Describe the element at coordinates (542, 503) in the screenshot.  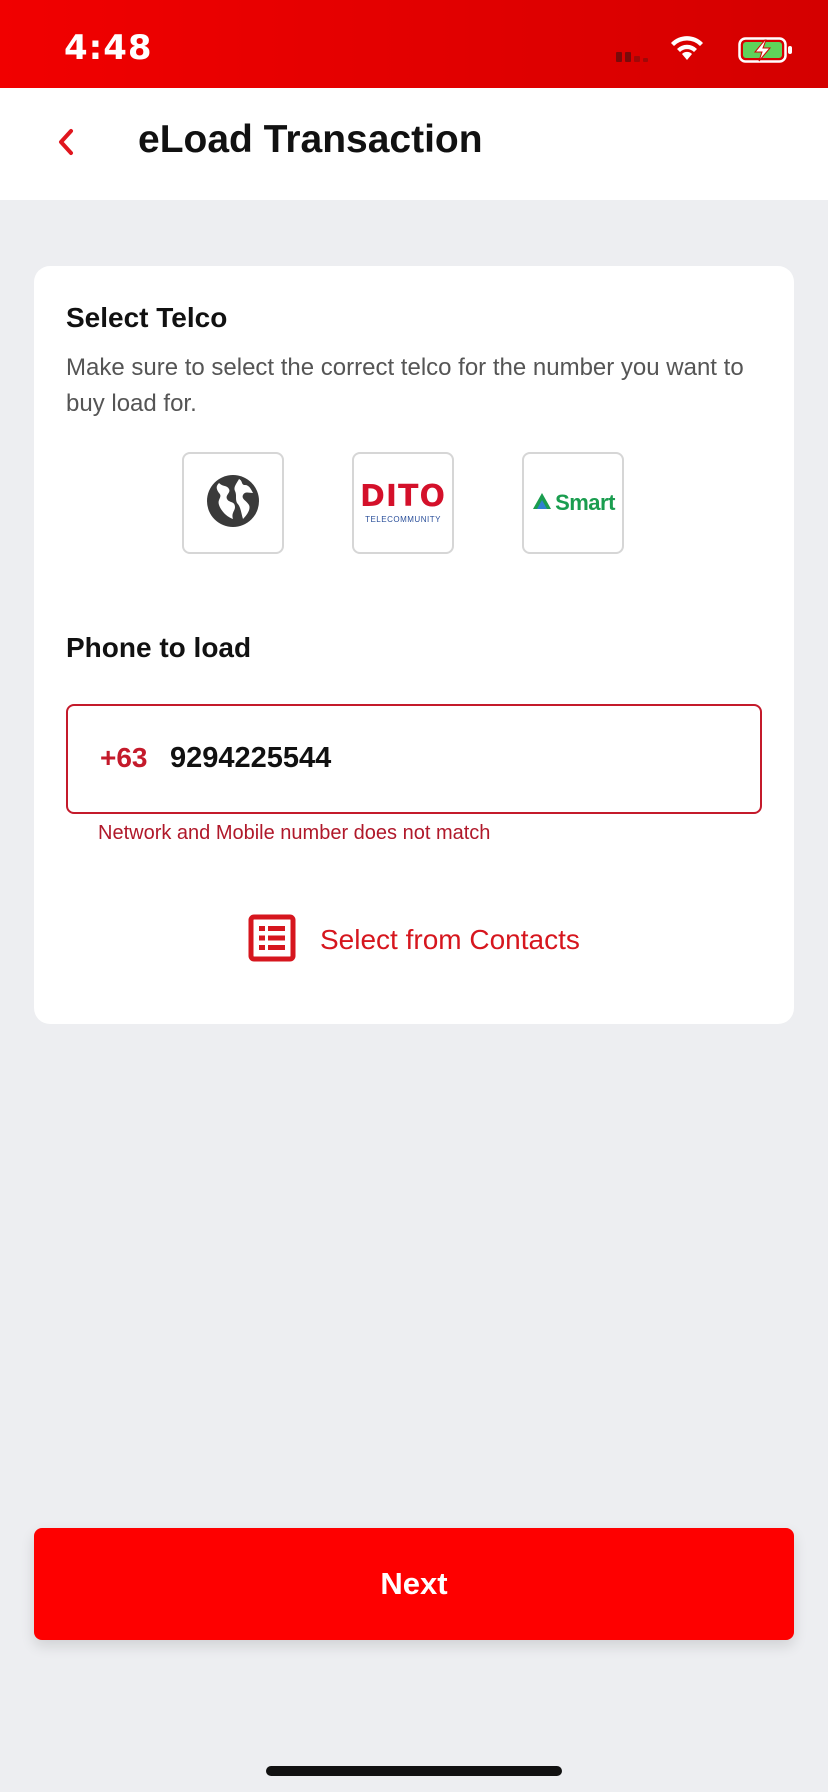
I see `smart-mountain-icon` at that location.